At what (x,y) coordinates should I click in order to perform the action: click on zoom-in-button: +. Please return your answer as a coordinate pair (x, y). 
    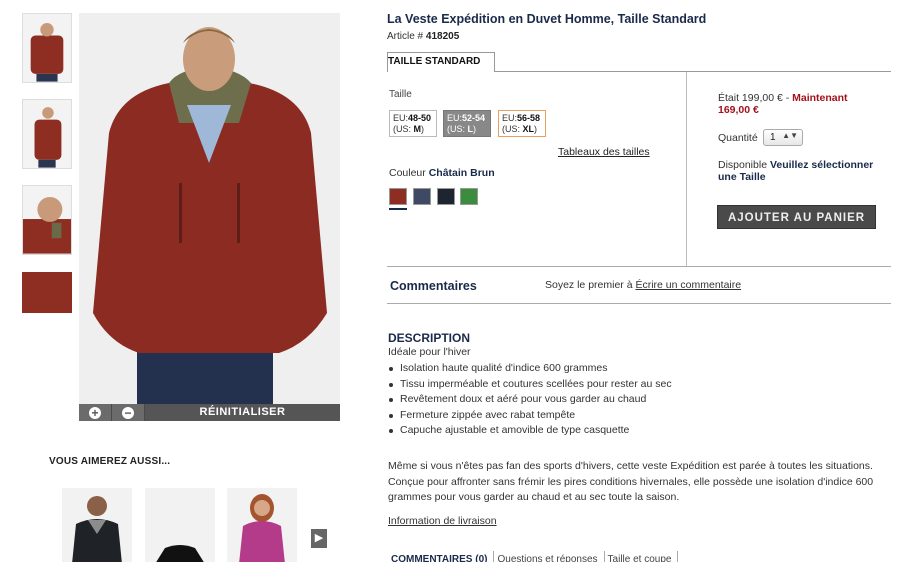
    Looking at the image, I should click on (95, 412).